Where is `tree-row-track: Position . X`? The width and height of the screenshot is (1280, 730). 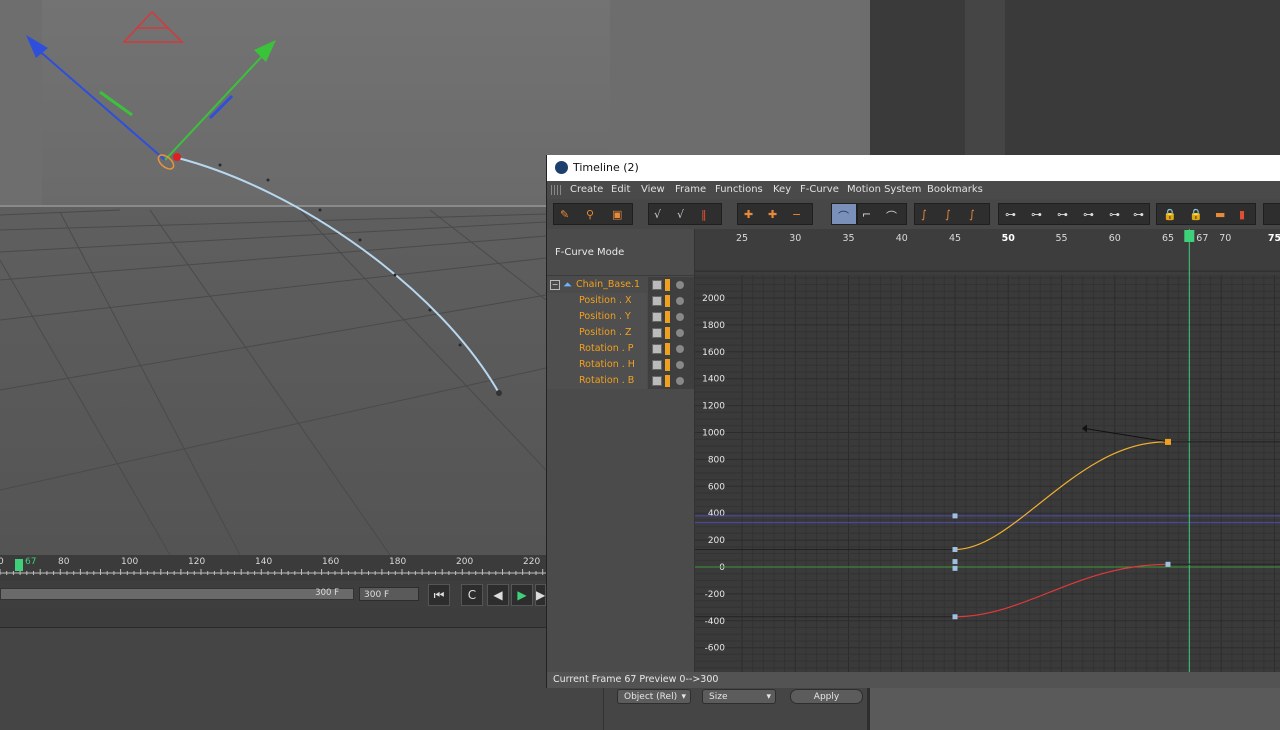 tree-row-track: Position . X is located at coordinates (620, 301).